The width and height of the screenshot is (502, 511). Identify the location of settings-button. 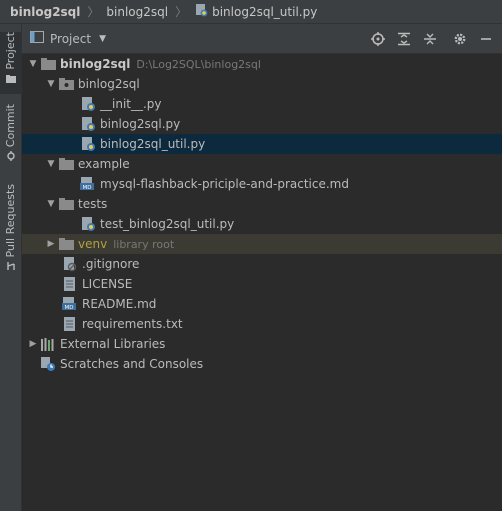
(460, 39).